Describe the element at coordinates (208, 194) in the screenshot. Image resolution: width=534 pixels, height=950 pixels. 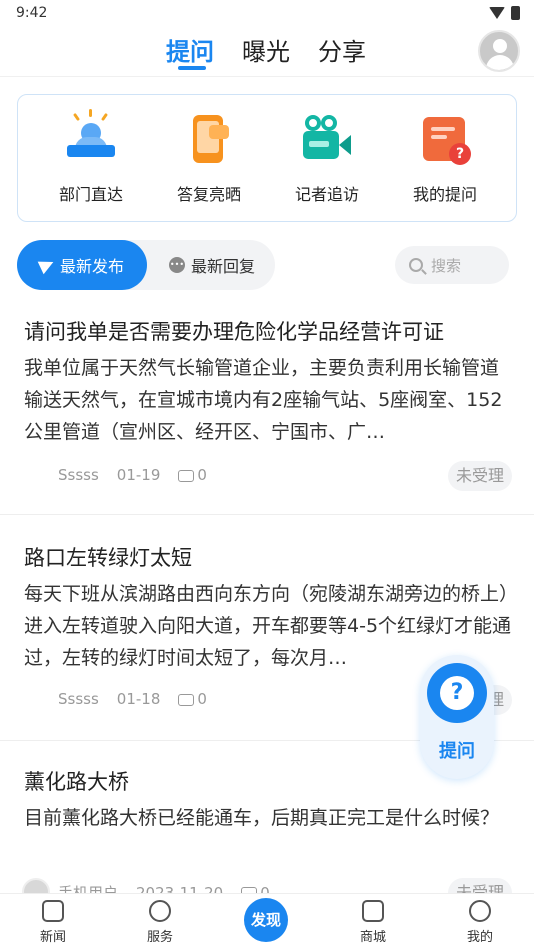
I see `quick-action-label: 答复亮晒` at that location.